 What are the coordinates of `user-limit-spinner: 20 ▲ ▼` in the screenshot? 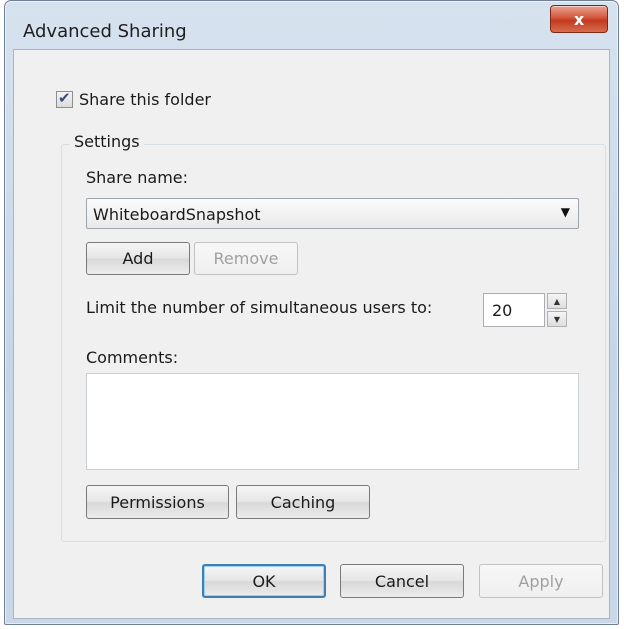 It's located at (525, 310).